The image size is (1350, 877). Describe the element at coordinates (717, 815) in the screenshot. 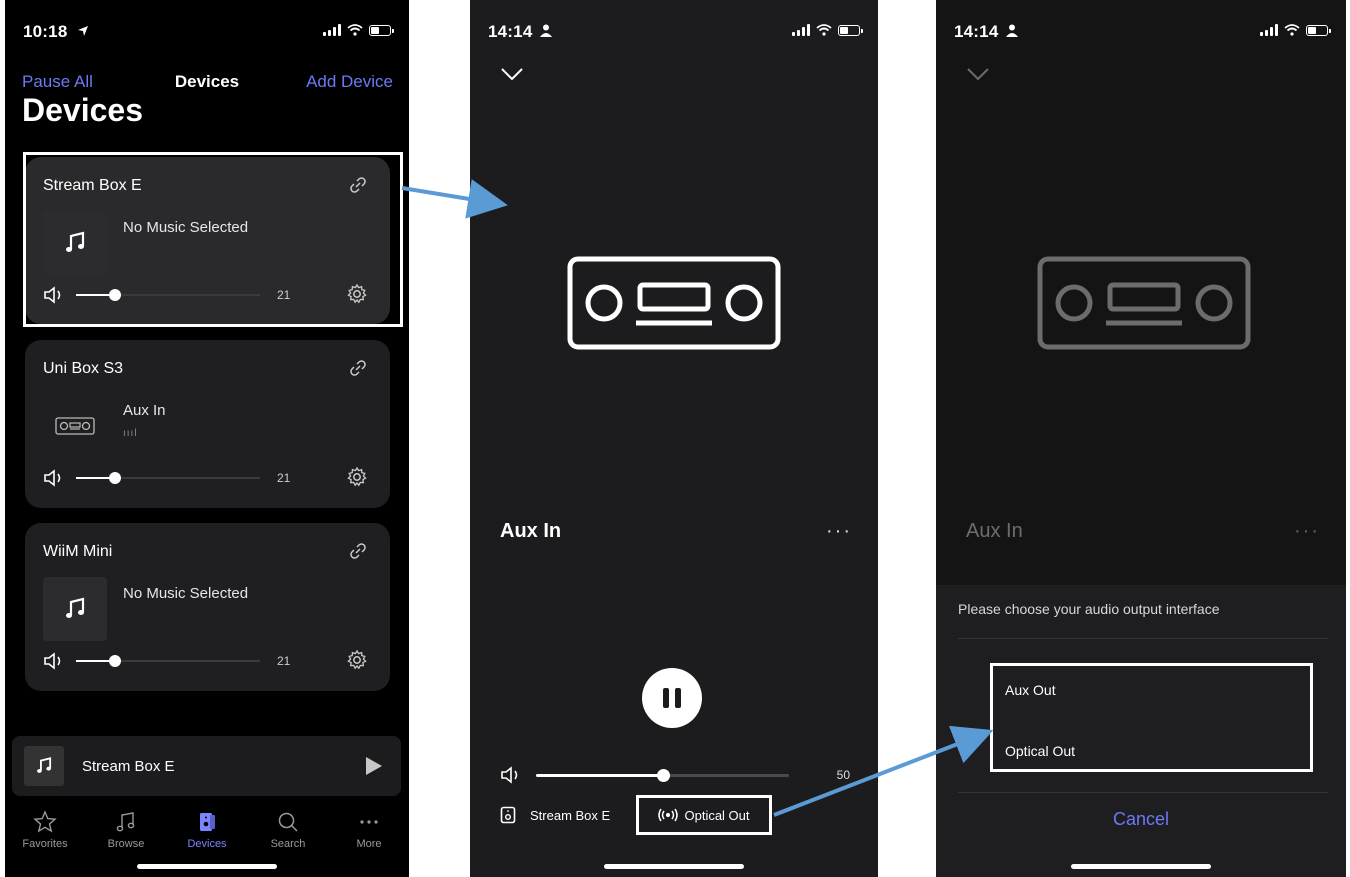

I see `output-label: Optical Out` at that location.